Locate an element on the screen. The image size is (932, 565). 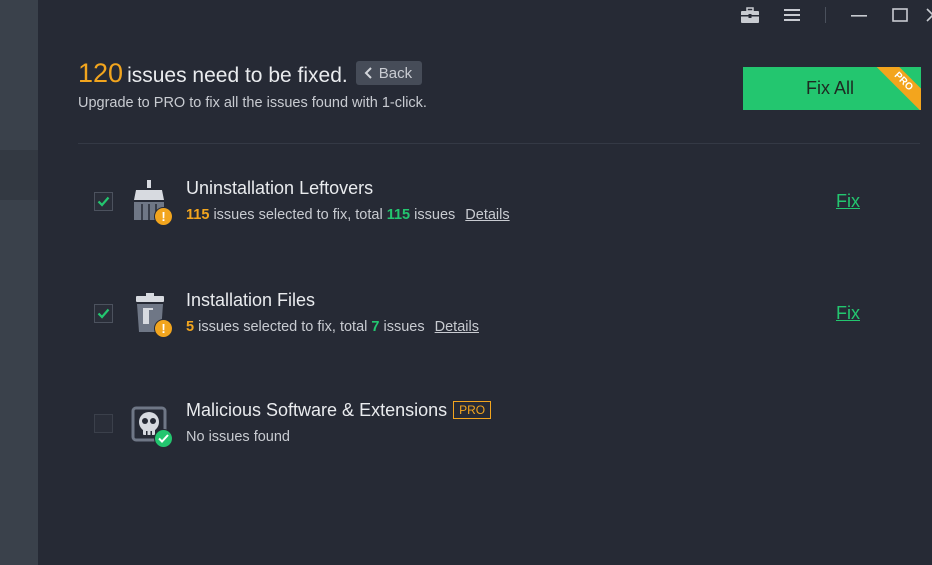
selected-count: 5 is located at coordinates (190, 327).